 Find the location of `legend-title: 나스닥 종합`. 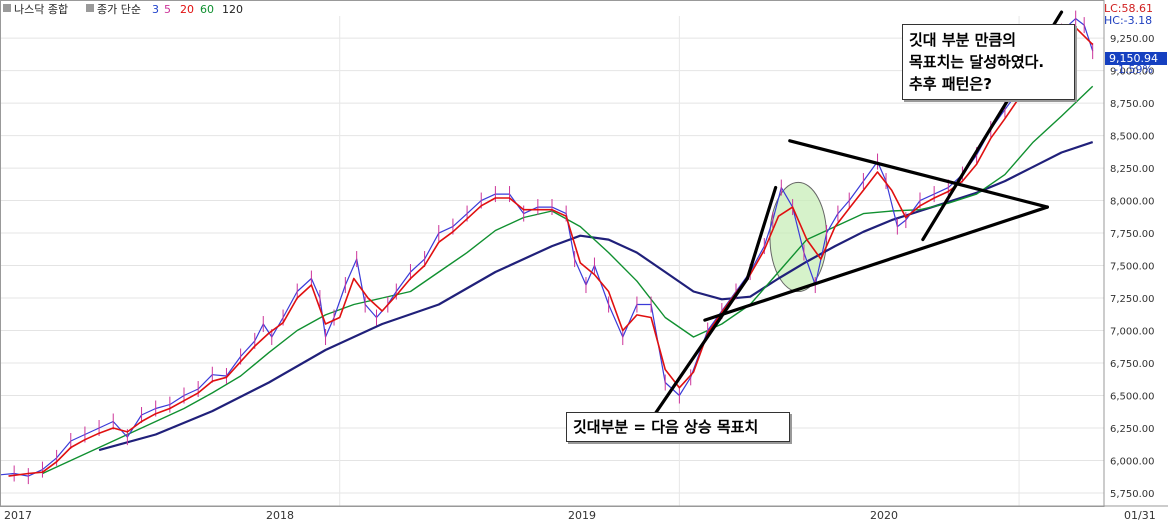

legend-title: 나스닥 종합 is located at coordinates (41, 9).